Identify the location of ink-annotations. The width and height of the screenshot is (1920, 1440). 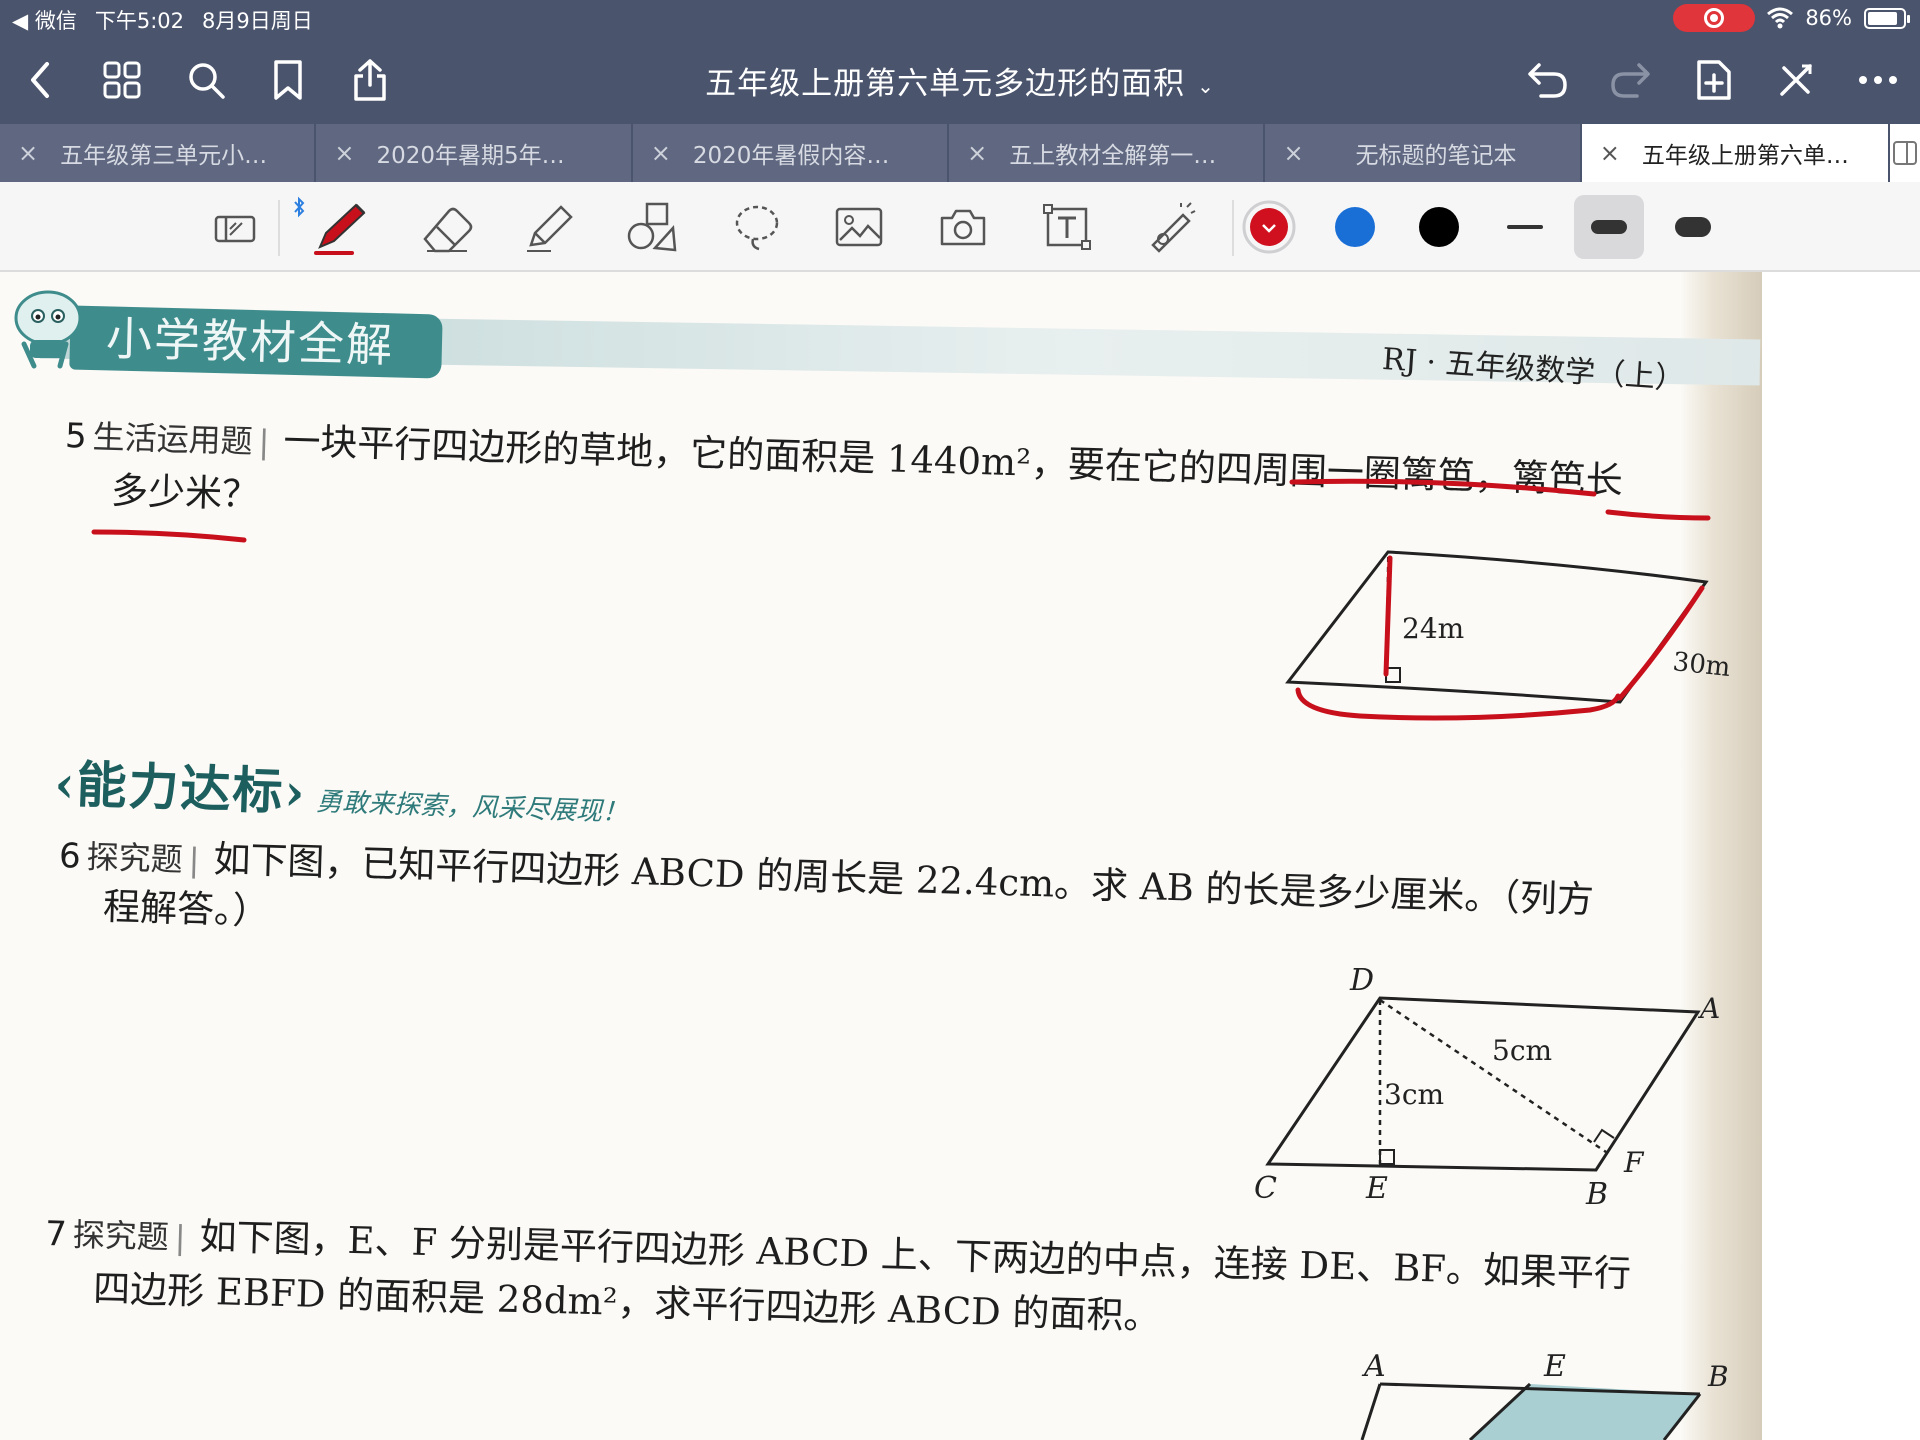
(901, 599).